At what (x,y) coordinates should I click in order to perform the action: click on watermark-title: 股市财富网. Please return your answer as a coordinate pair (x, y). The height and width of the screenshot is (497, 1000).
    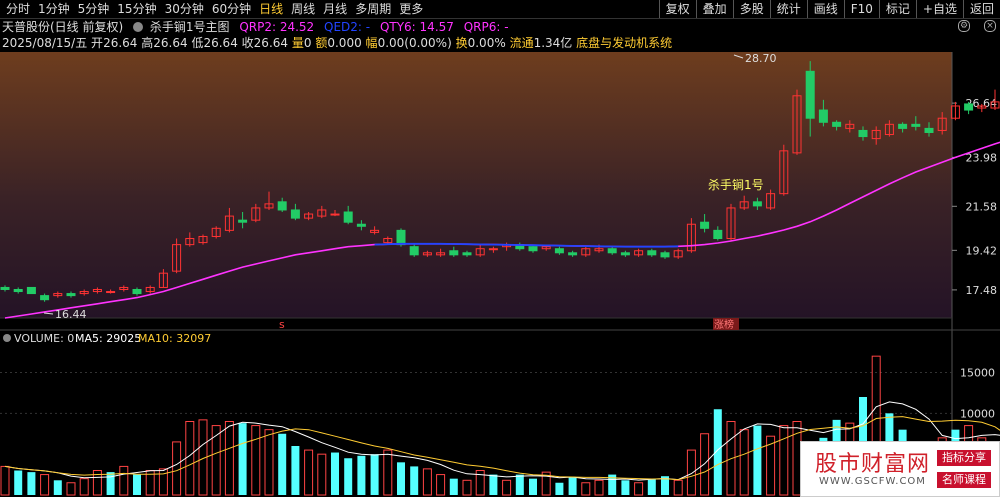
    Looking at the image, I should click on (873, 464).